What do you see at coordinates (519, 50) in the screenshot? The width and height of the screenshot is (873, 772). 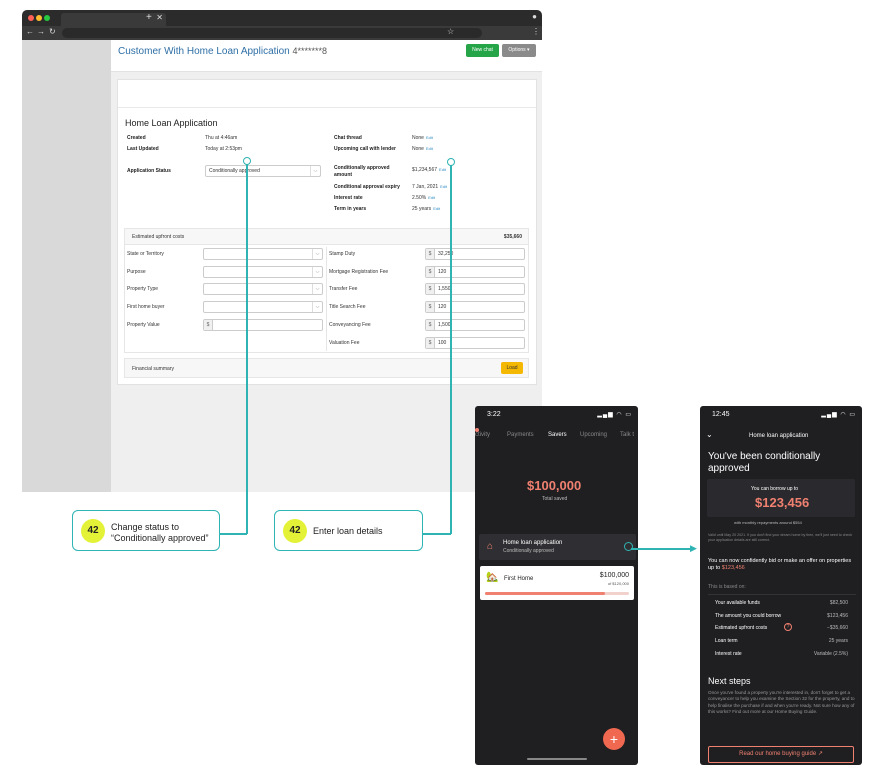 I see `options-button: Options ▾` at bounding box center [519, 50].